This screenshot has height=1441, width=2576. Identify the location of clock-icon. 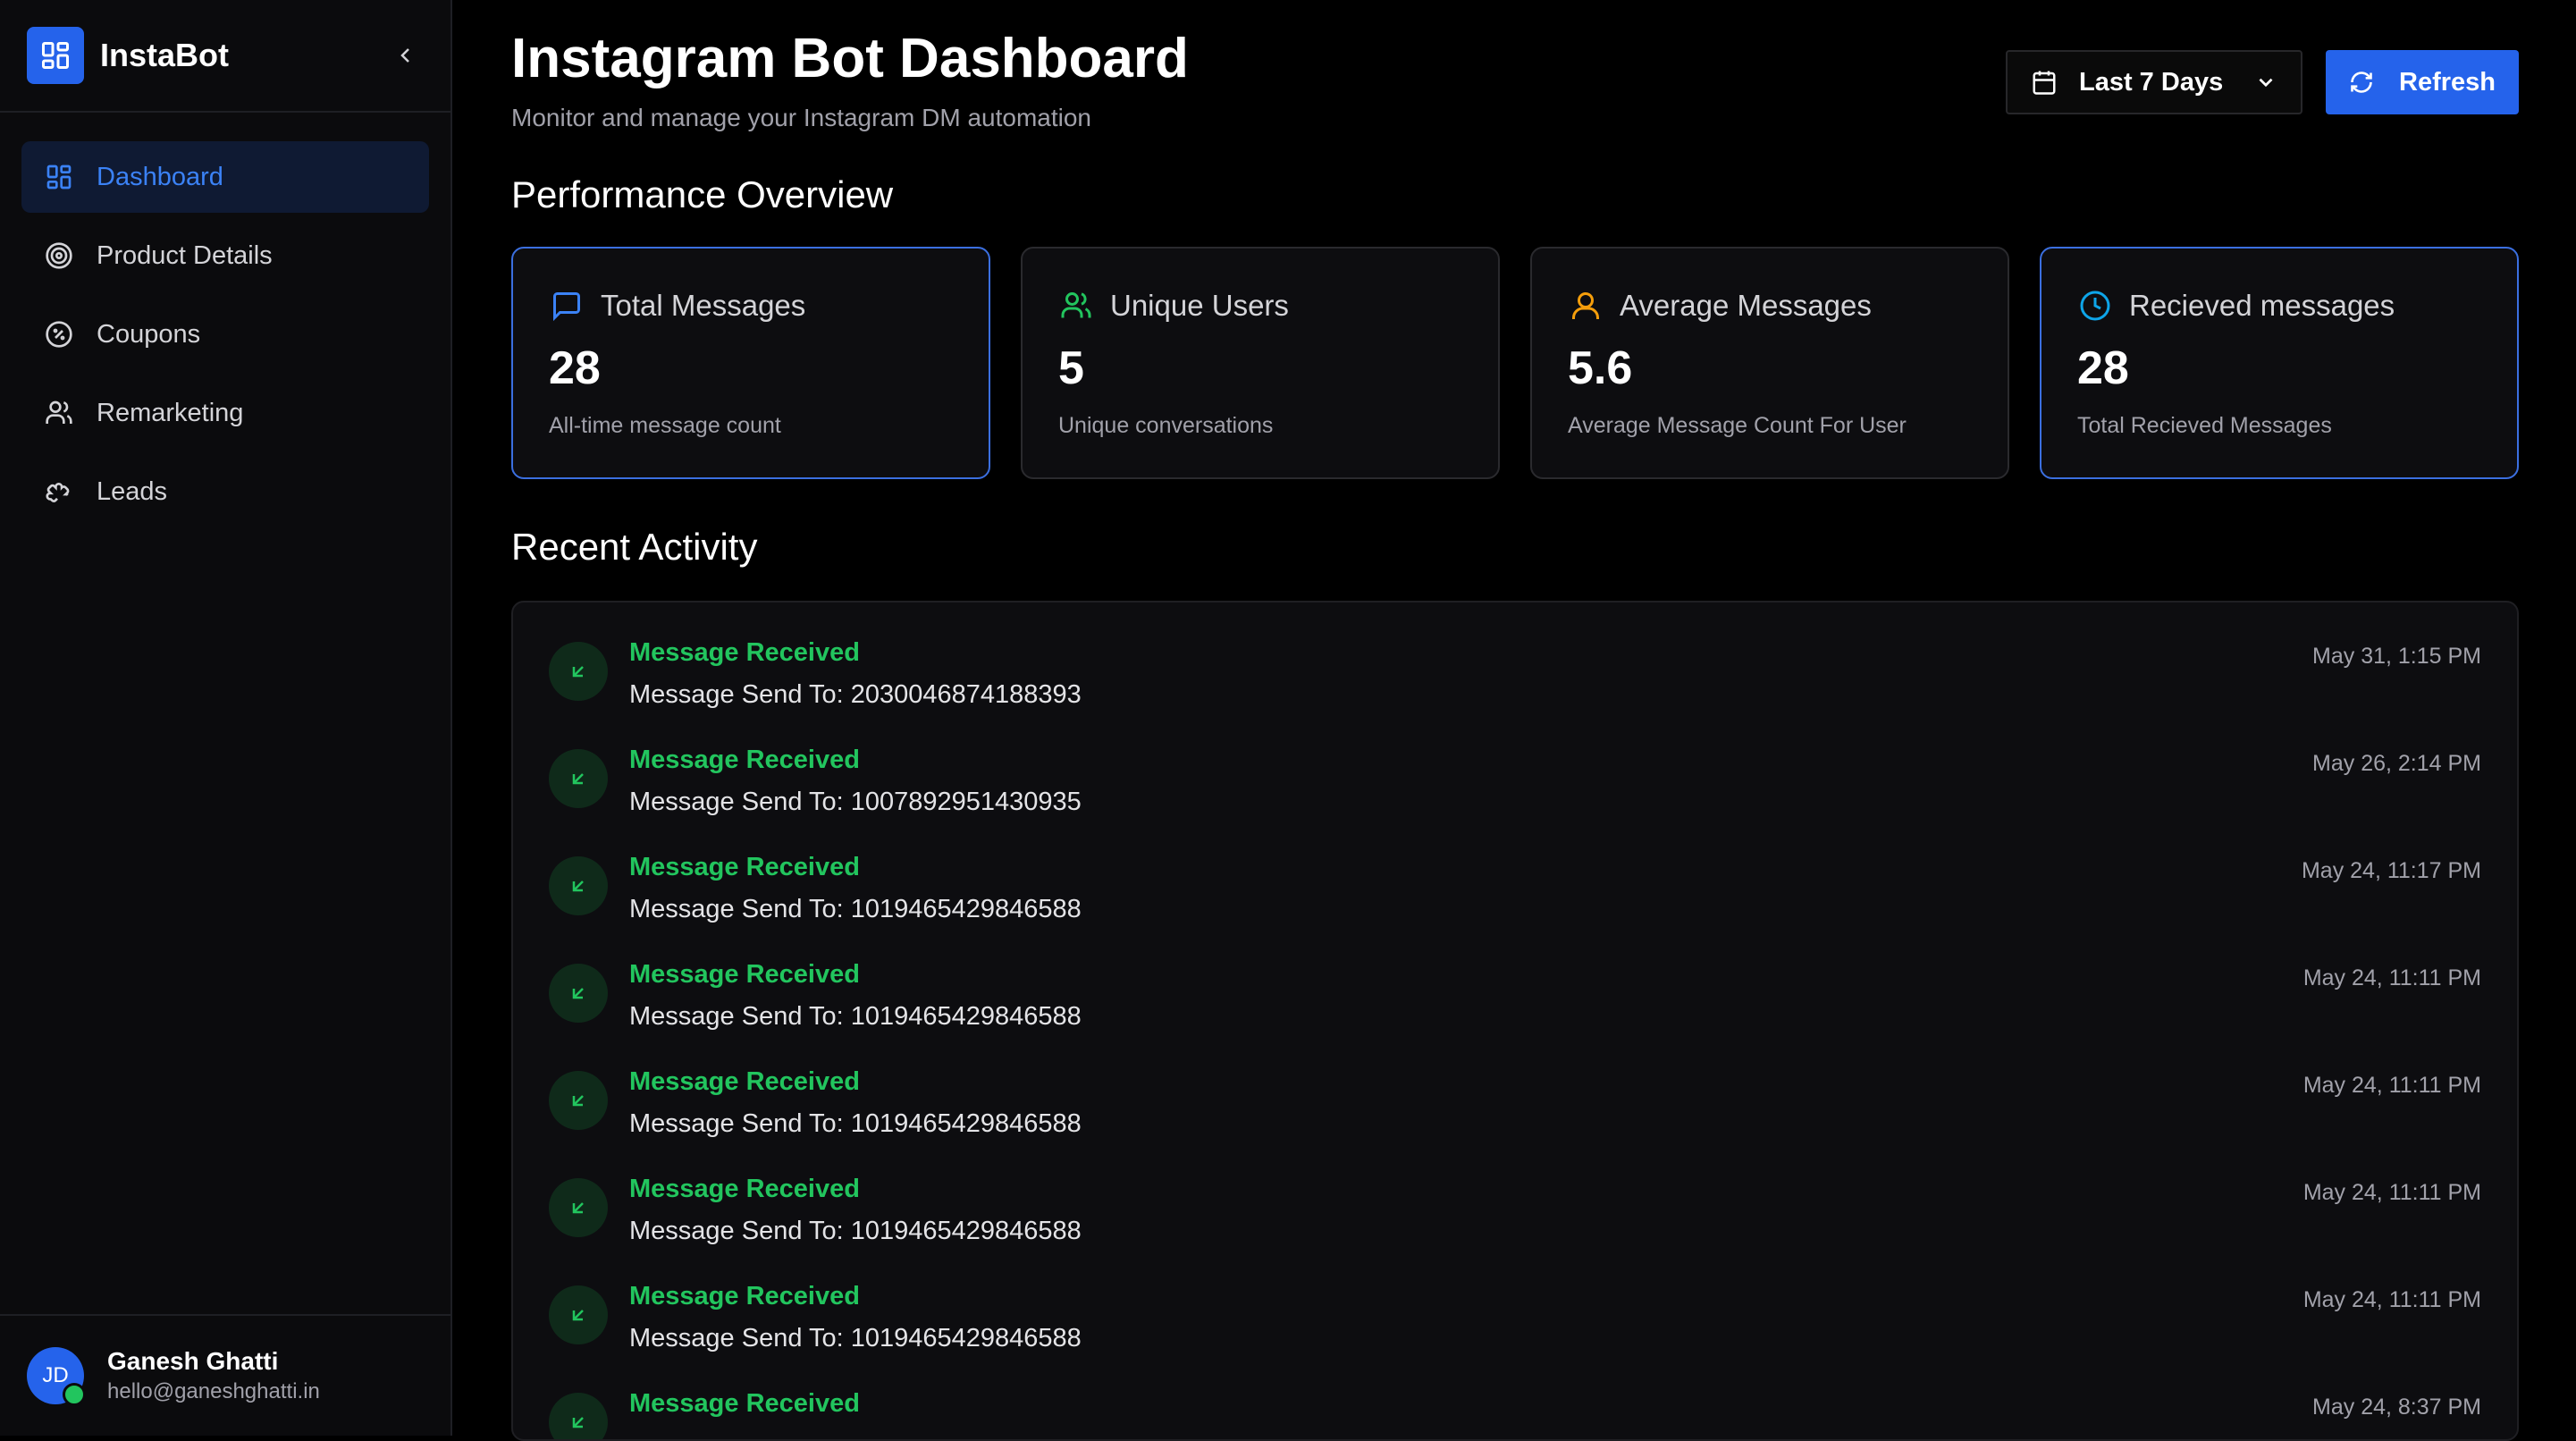
(2095, 306).